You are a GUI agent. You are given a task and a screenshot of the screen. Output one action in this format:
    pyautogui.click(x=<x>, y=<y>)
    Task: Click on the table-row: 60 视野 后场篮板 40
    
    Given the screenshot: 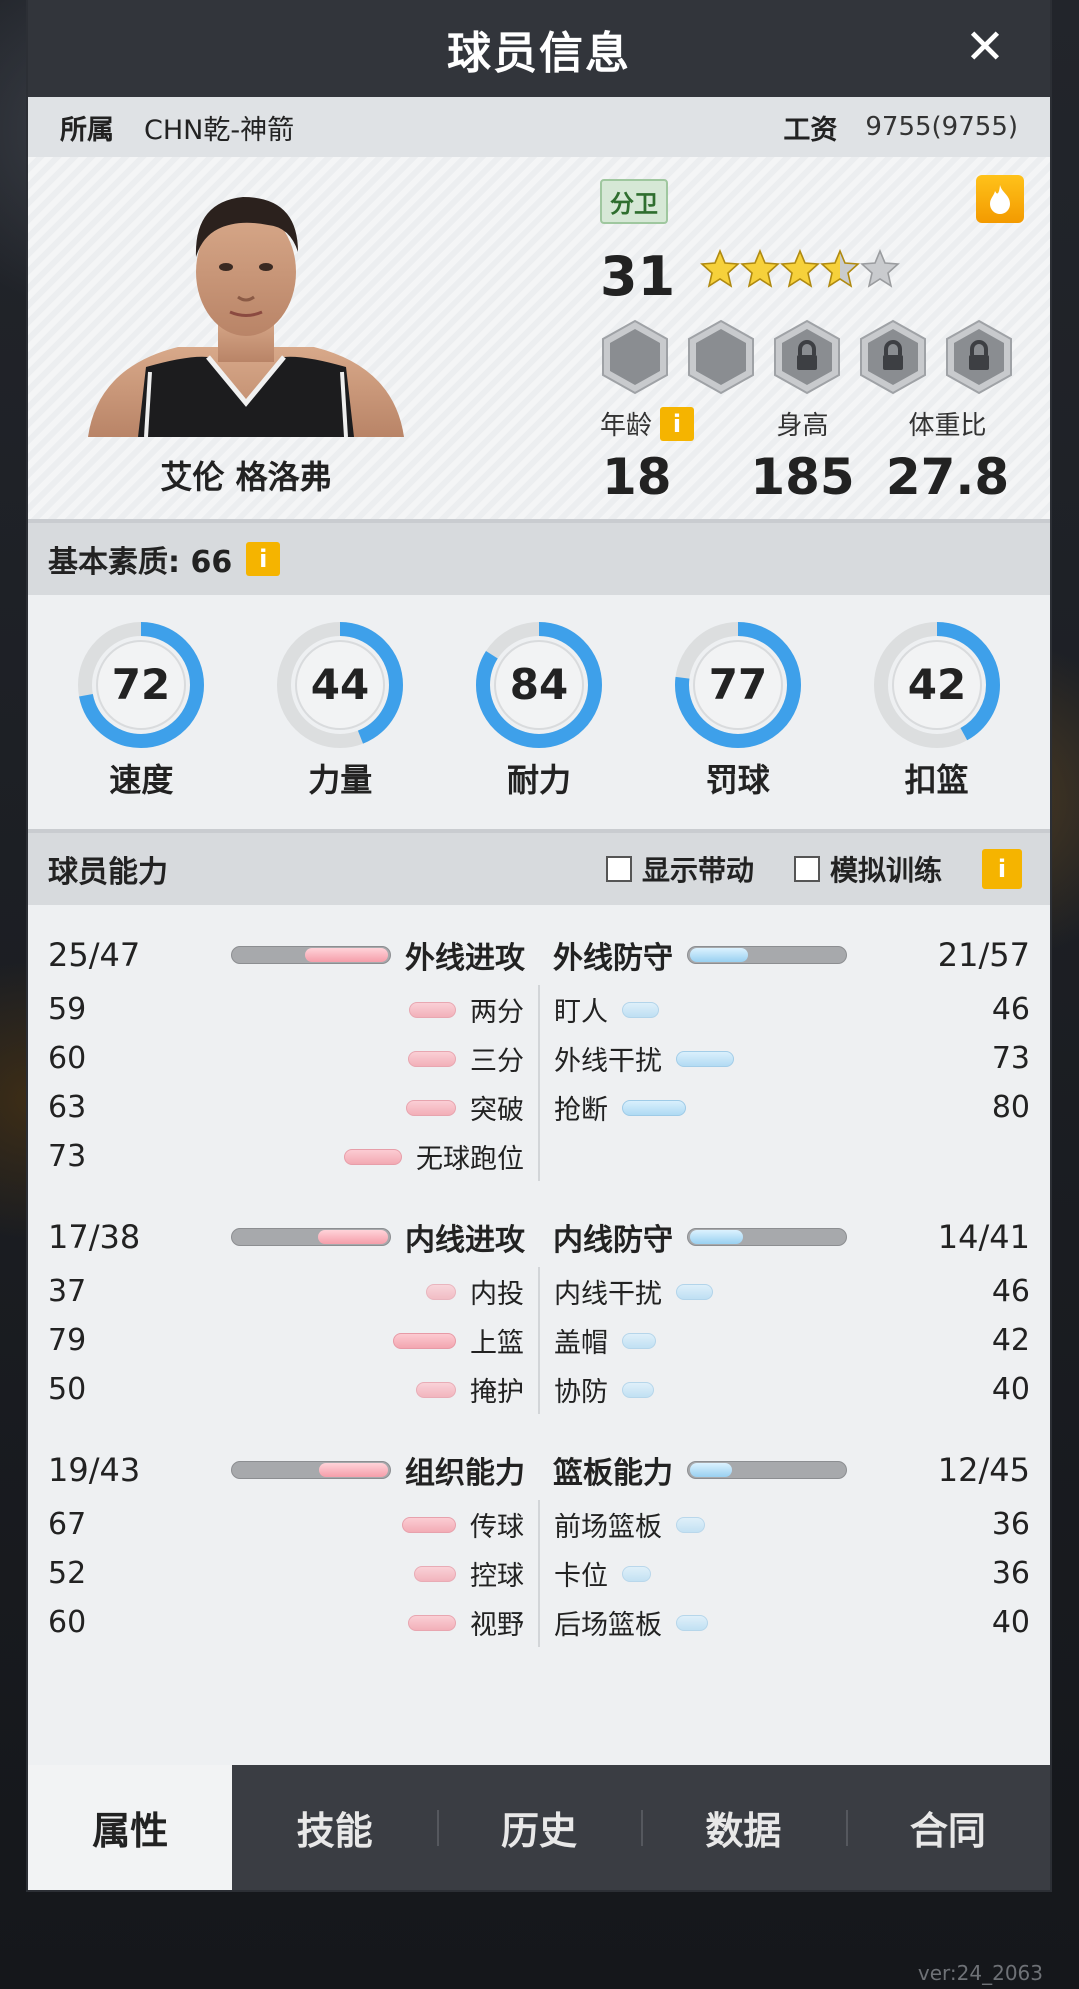 What is the action you would take?
    pyautogui.click(x=539, y=1622)
    